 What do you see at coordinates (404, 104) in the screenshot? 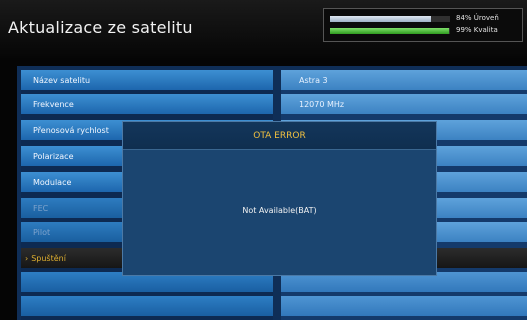
I see `value-frequency: 12070 MHz` at bounding box center [404, 104].